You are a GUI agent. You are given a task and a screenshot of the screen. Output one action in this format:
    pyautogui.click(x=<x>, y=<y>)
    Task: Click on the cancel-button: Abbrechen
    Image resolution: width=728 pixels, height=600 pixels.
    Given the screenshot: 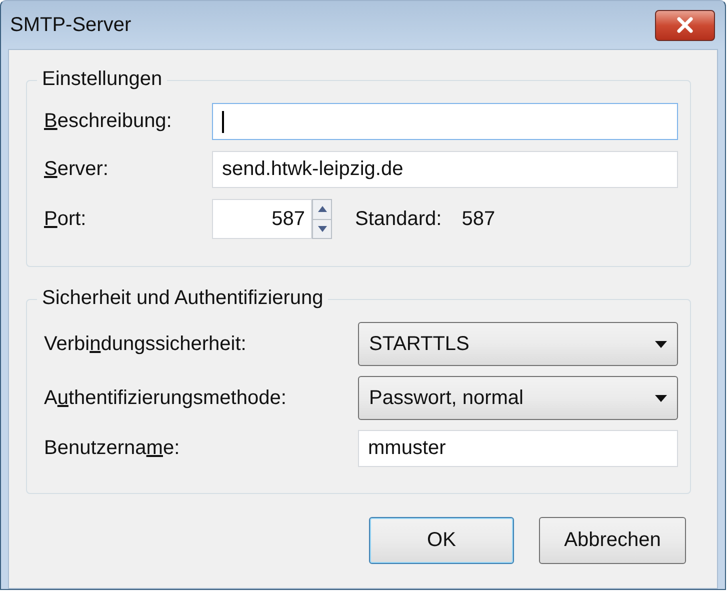 What is the action you would take?
    pyautogui.click(x=612, y=540)
    